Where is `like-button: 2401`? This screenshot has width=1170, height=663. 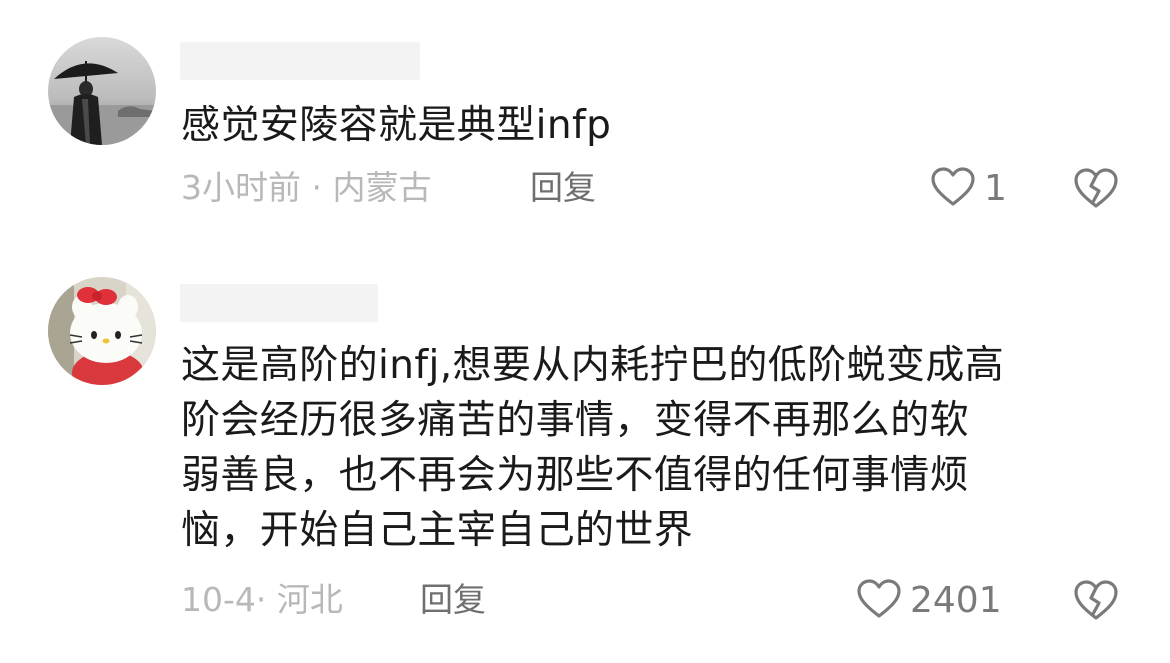
like-button: 2401 is located at coordinates (929, 601).